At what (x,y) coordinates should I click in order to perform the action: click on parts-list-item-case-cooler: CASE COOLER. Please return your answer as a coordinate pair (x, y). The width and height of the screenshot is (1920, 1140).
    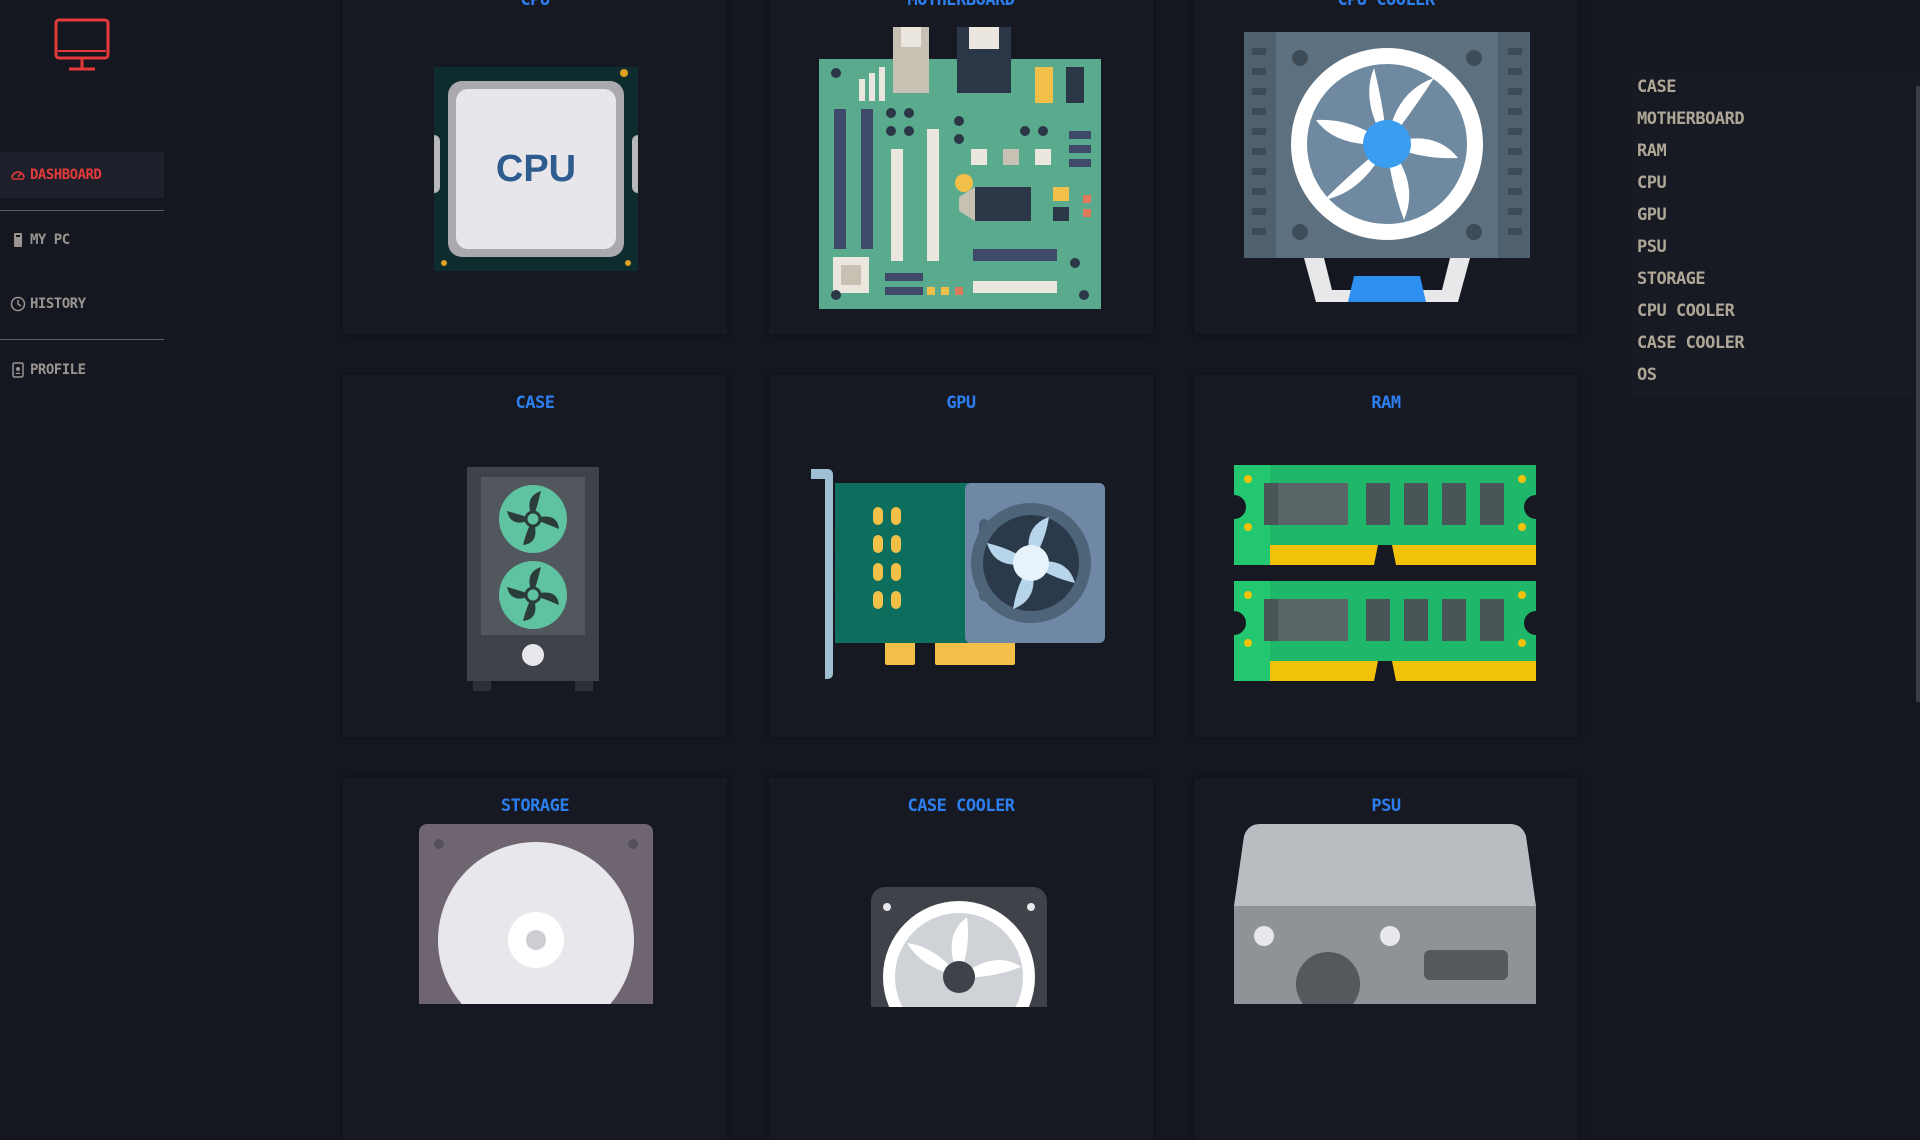
    Looking at the image, I should click on (1691, 343).